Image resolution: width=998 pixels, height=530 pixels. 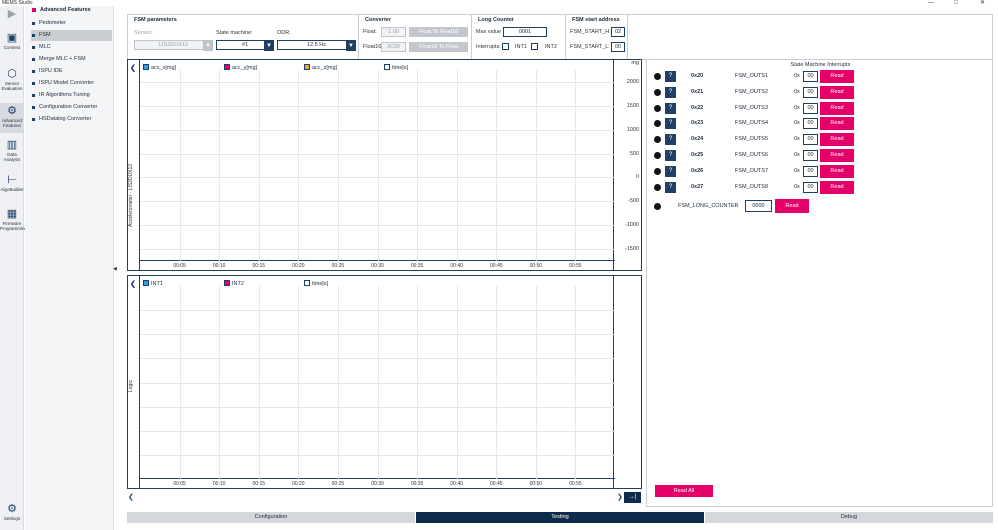 I want to click on float16-input: 3C00, so click(x=393, y=47).